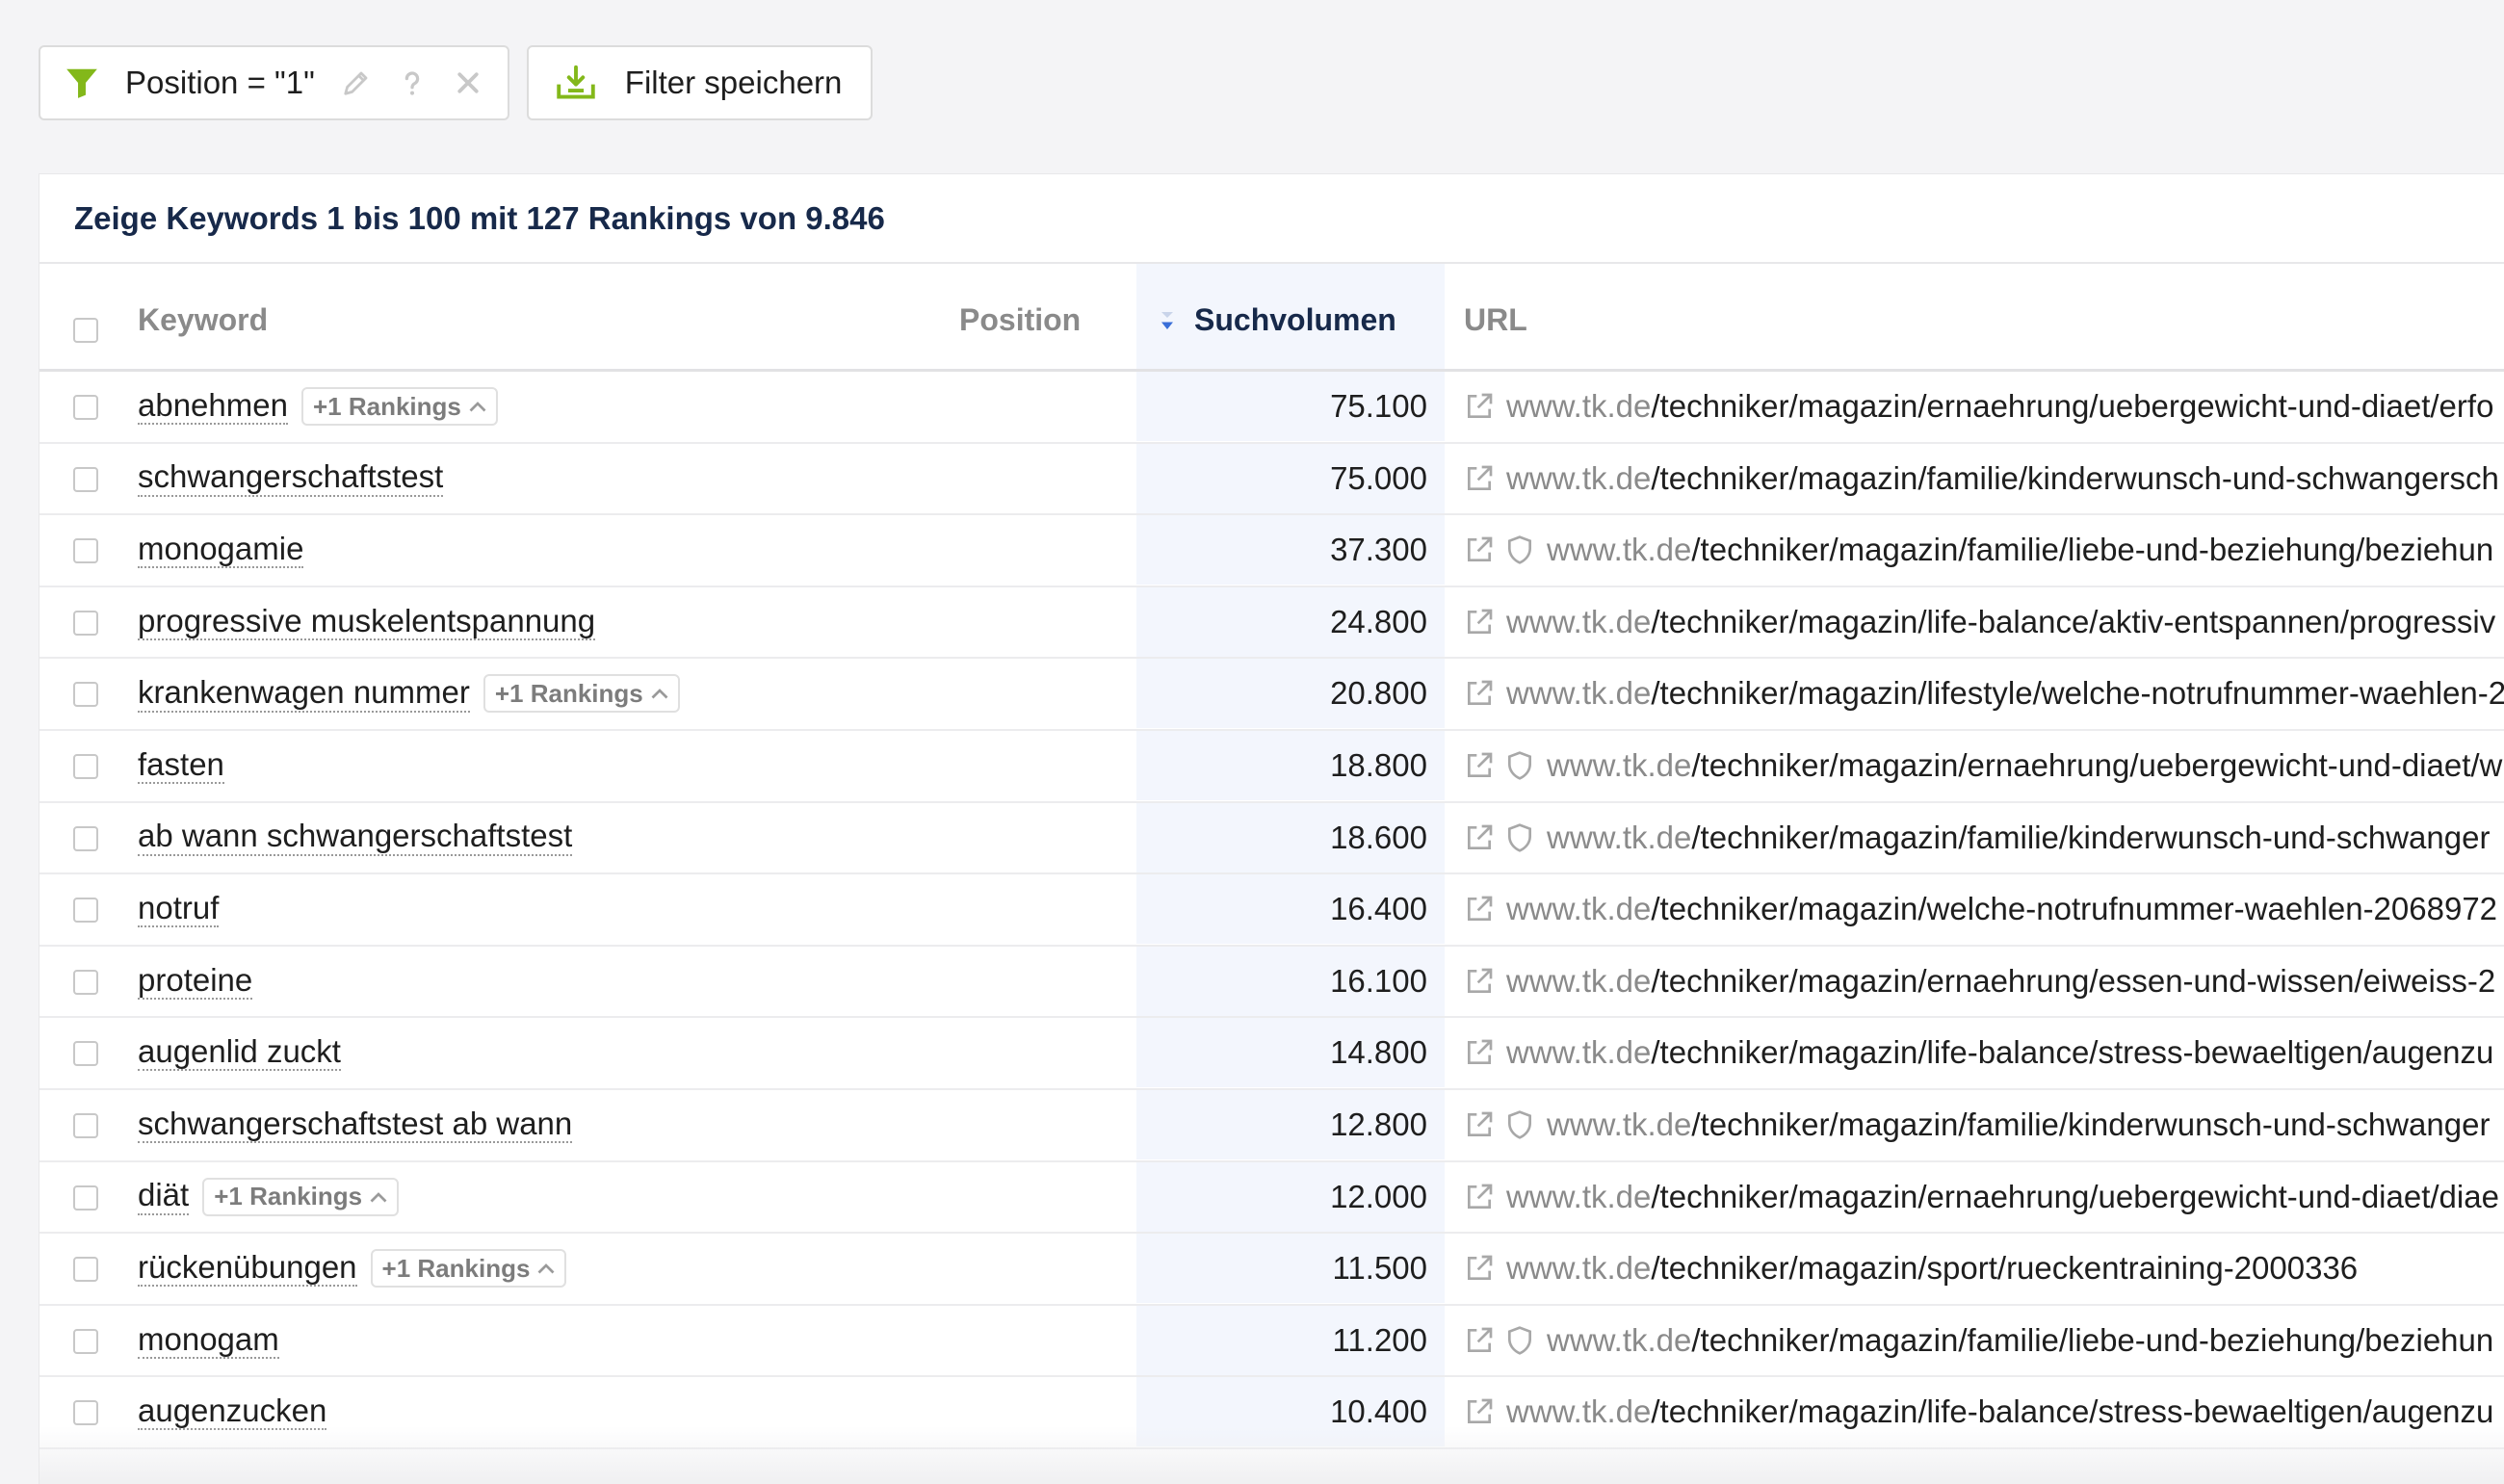 The height and width of the screenshot is (1484, 2504). I want to click on volume-cell: 11.200, so click(1291, 1340).